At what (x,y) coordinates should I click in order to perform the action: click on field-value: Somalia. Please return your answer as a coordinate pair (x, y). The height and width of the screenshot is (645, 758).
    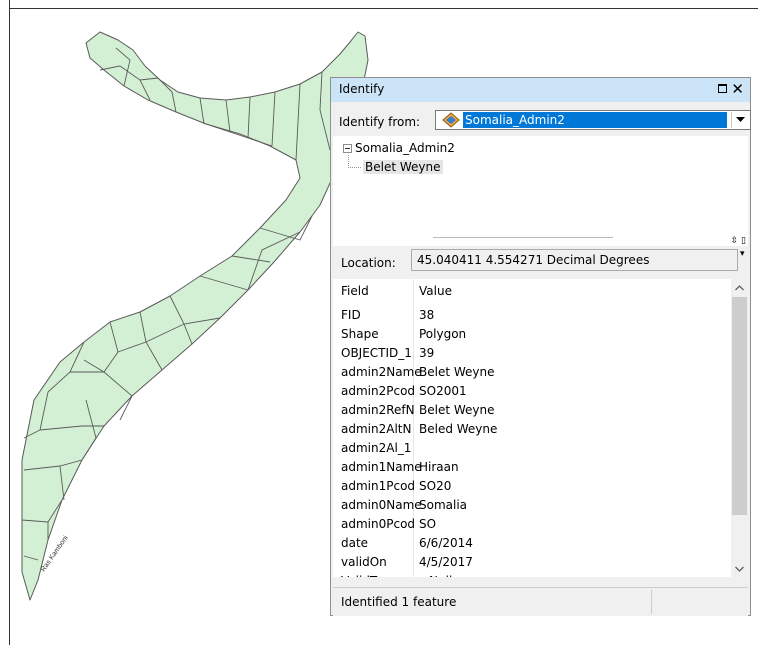
    Looking at the image, I should click on (443, 505).